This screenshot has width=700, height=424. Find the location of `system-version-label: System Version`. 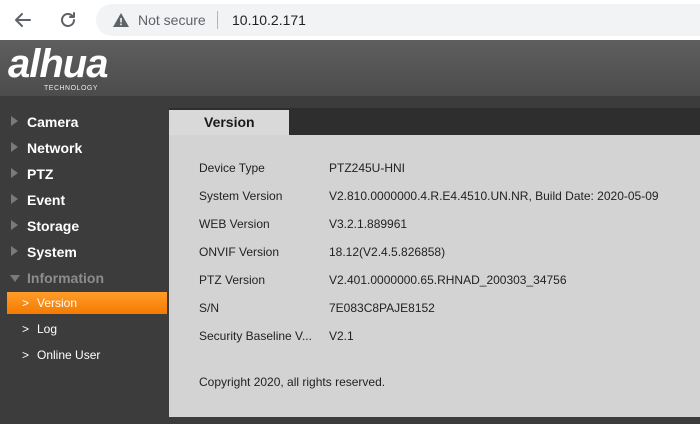

system-version-label: System Version is located at coordinates (241, 196).